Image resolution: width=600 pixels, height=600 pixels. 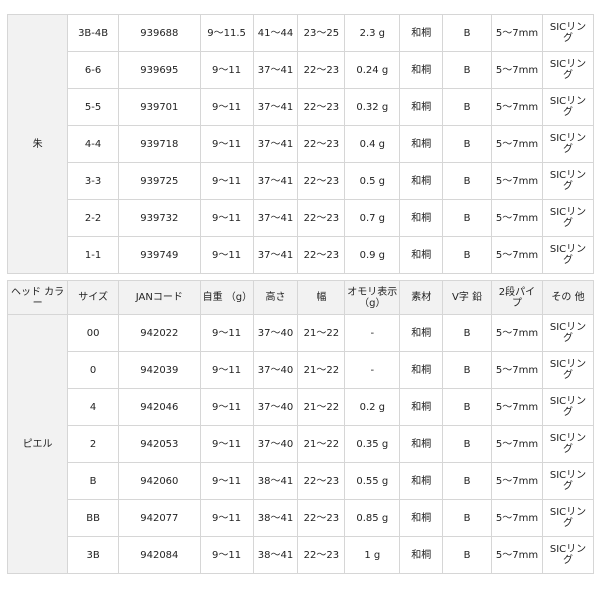 What do you see at coordinates (159, 181) in the screenshot?
I see `jan-cell: 939725` at bounding box center [159, 181].